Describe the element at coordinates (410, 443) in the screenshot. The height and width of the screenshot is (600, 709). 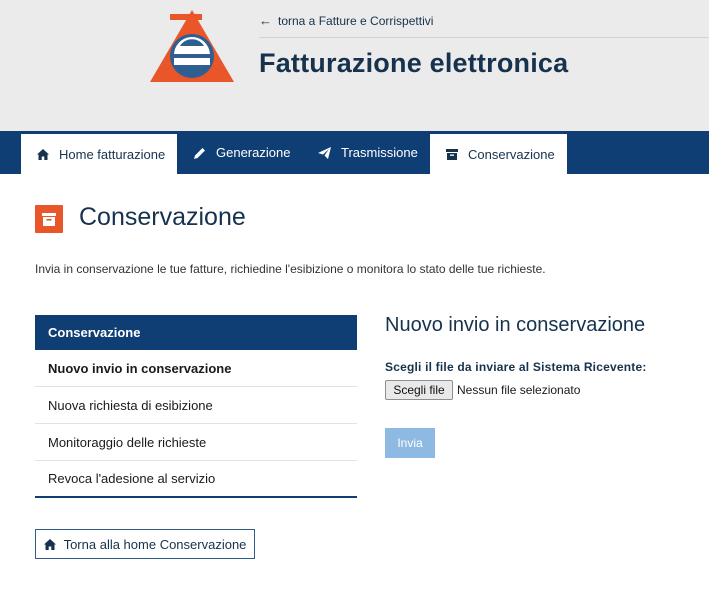
I see `invia-button: Invia` at that location.